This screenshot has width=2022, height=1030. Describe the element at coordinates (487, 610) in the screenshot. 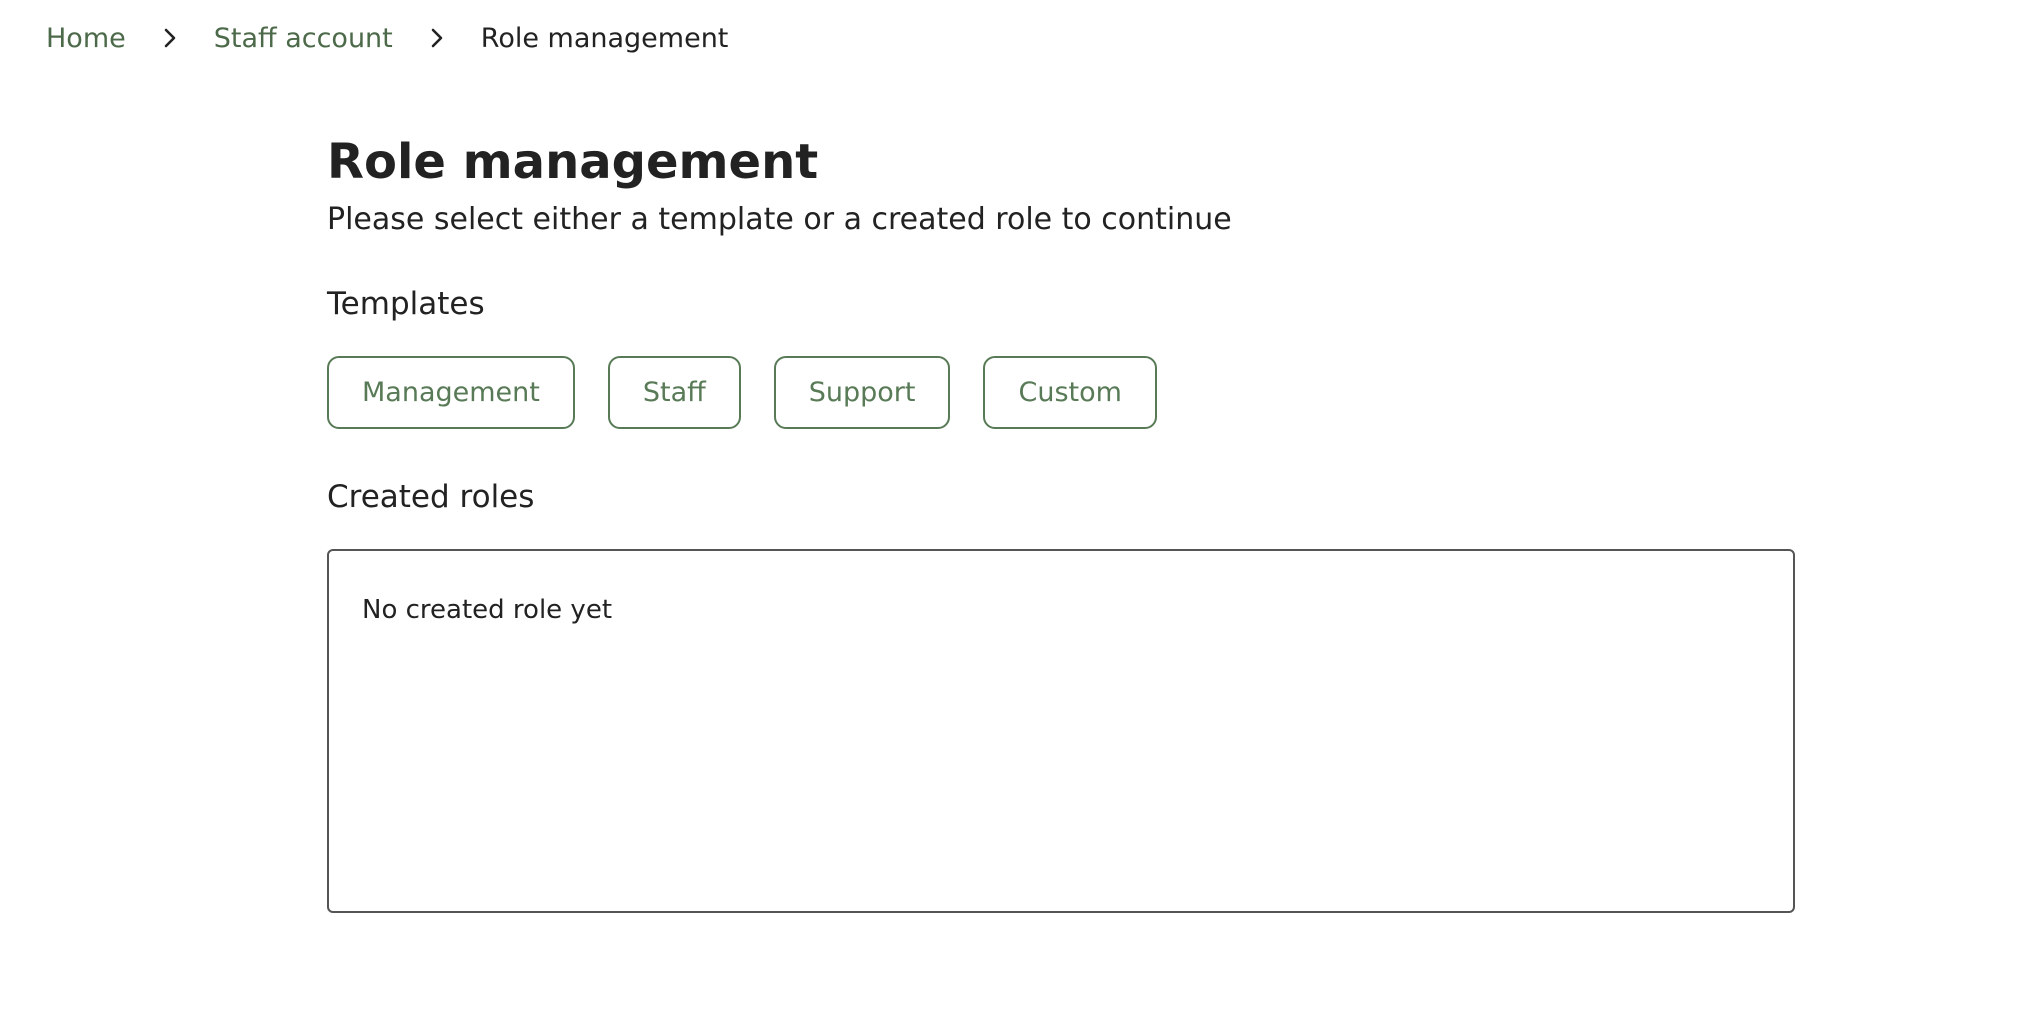

I see `empty-state-text: No created role yet` at that location.